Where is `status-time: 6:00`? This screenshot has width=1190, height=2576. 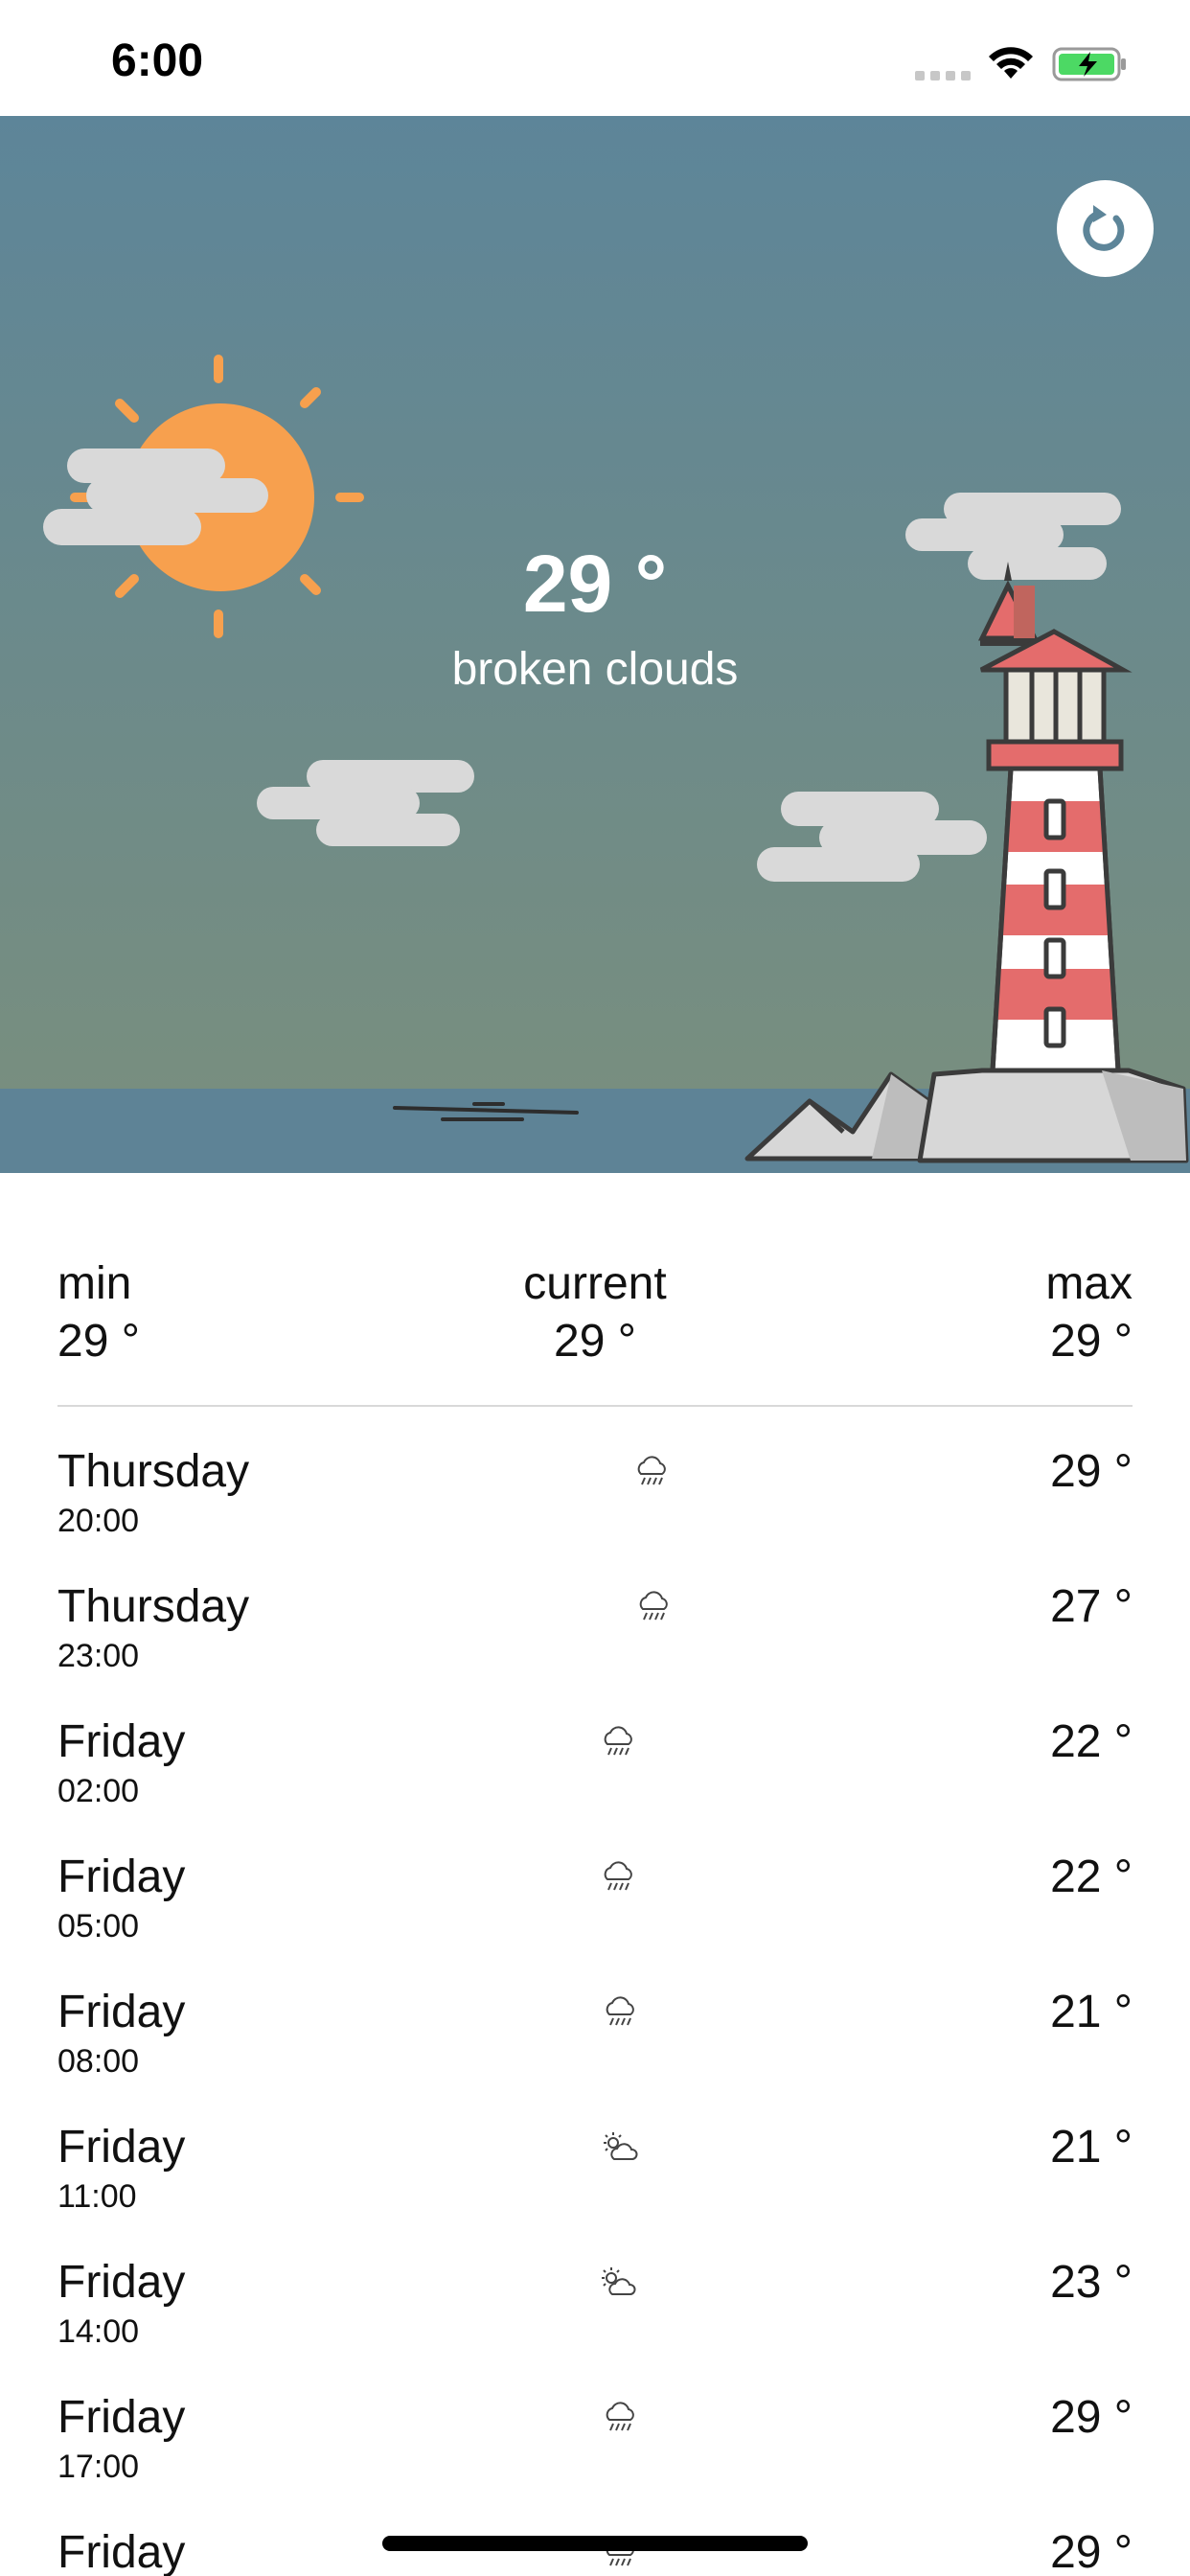 status-time: 6:00 is located at coordinates (158, 60).